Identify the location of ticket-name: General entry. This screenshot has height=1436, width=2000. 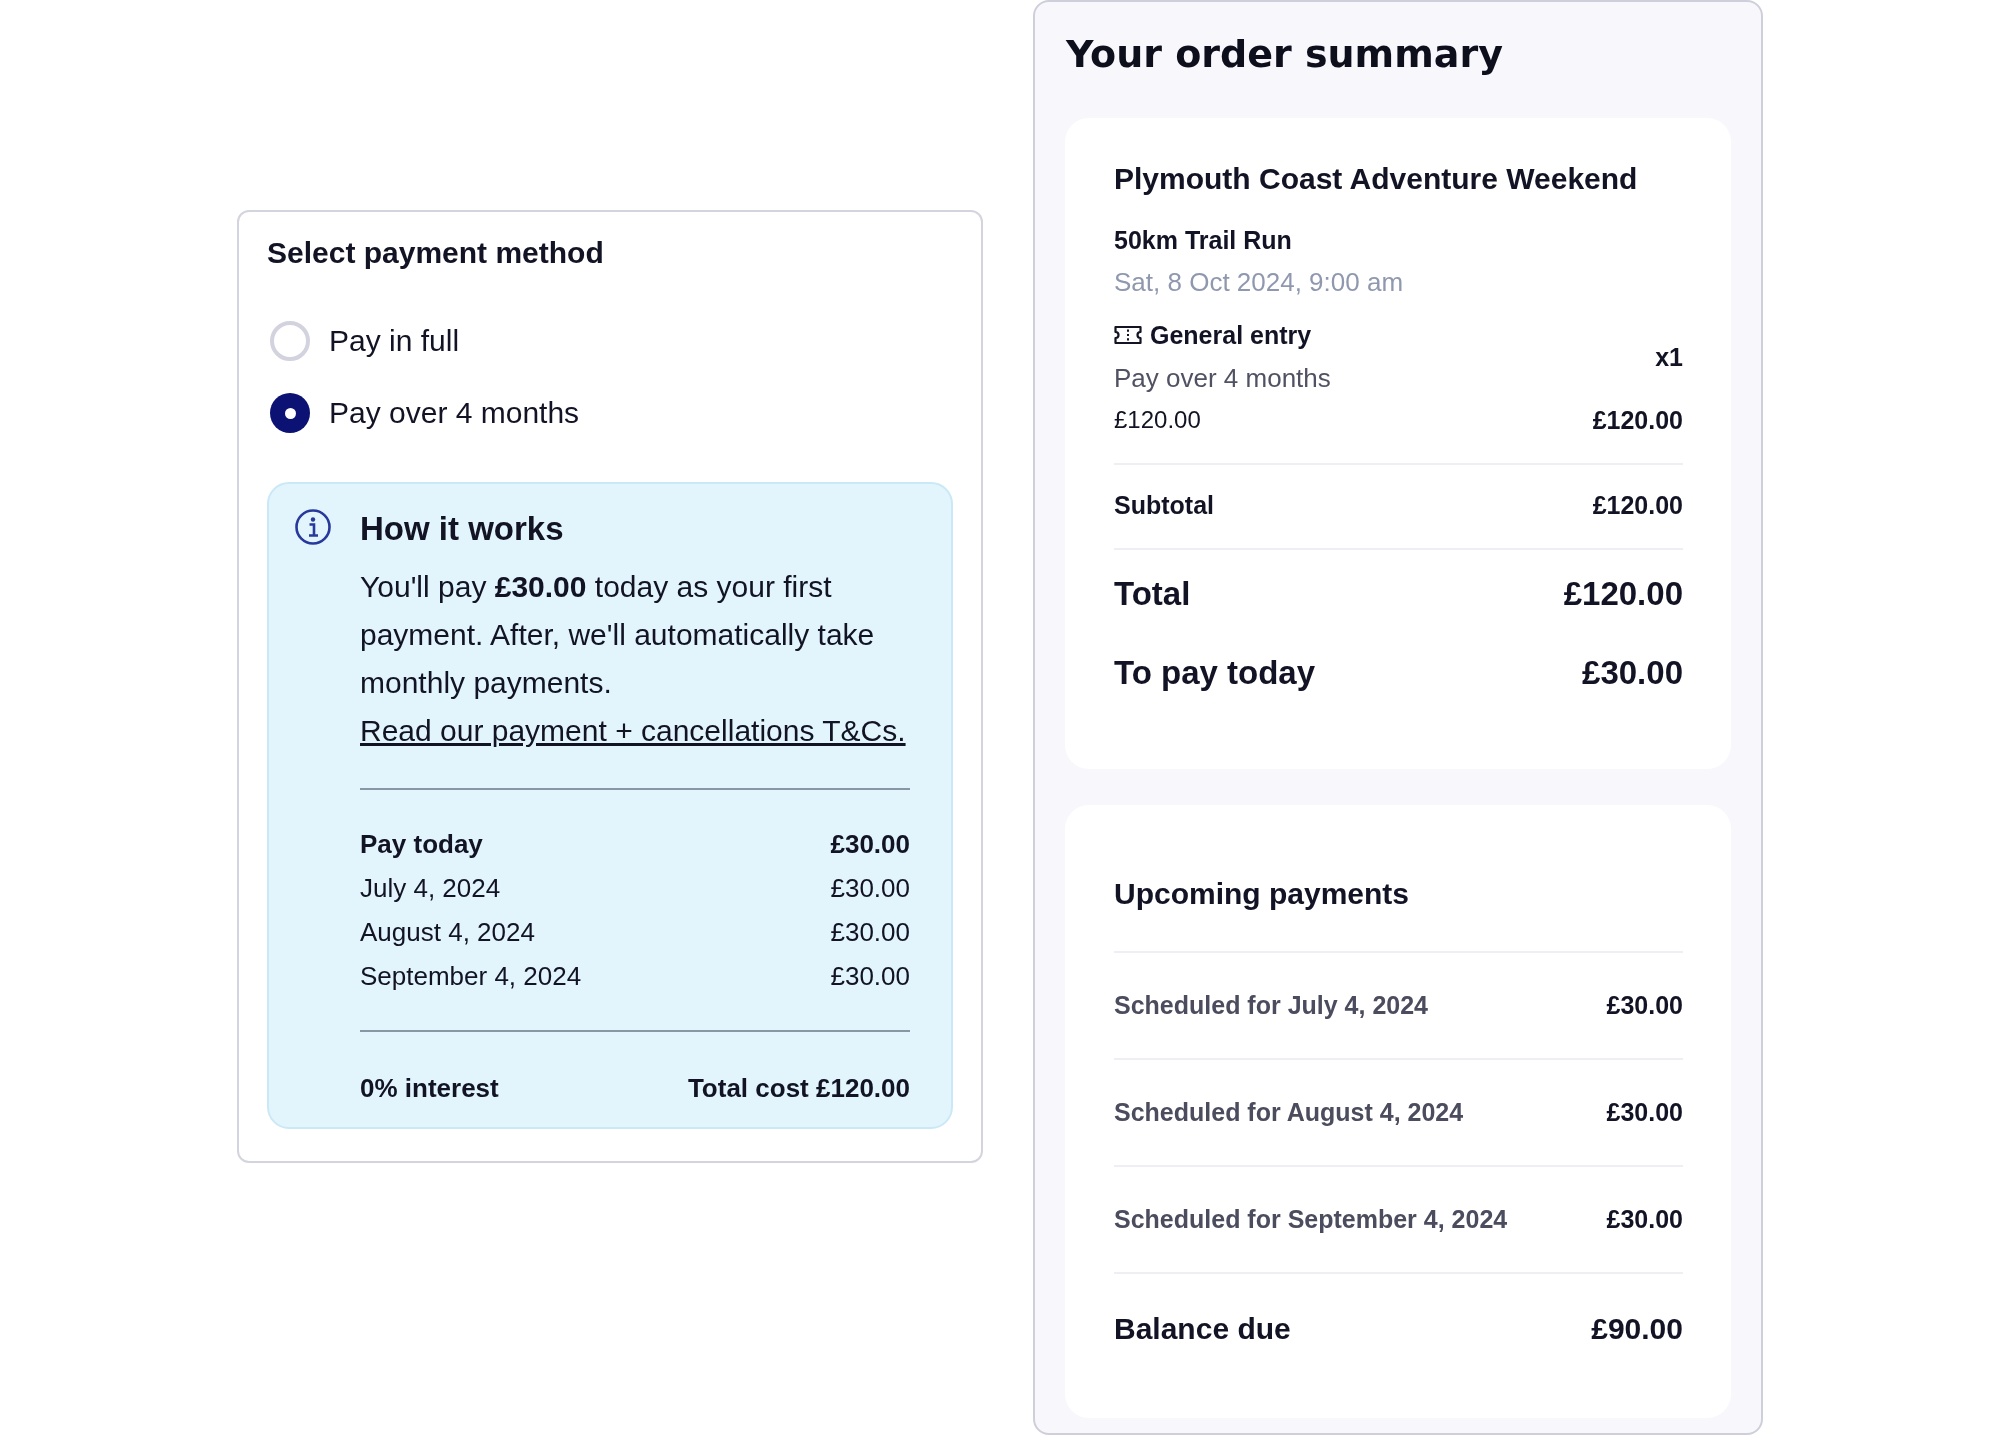
(1231, 335).